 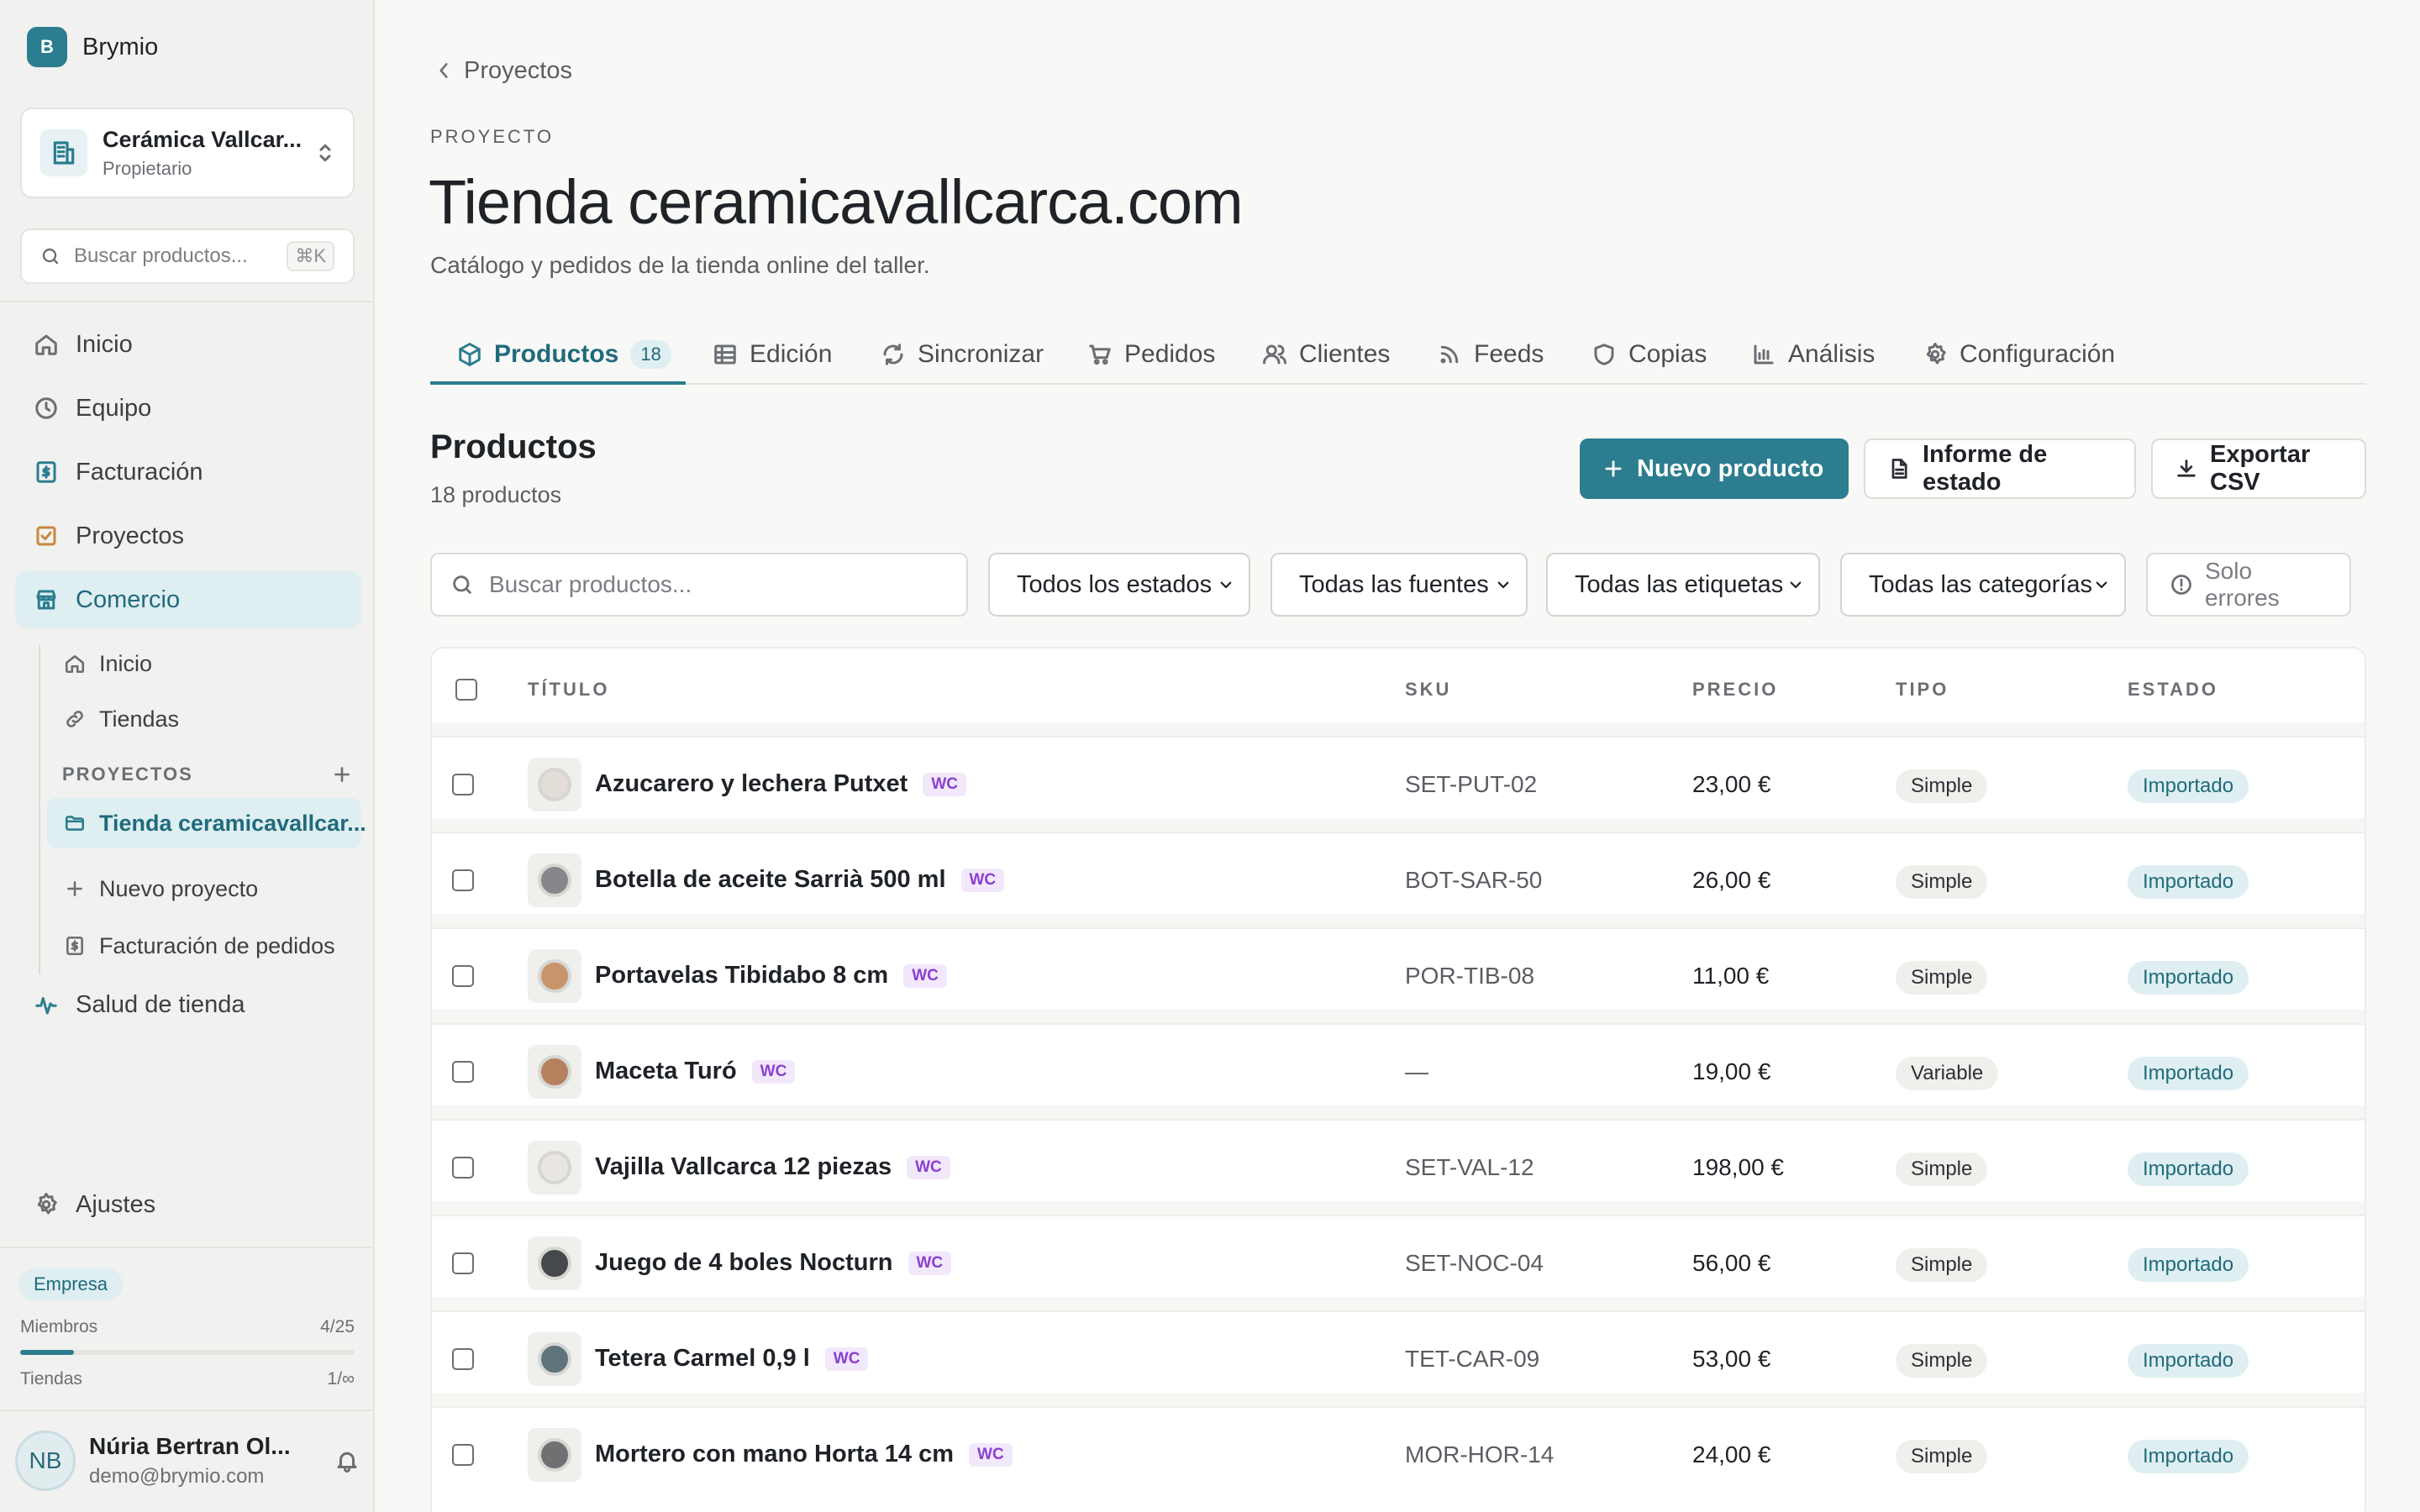 I want to click on tab-productos: Productos 18, so click(x=564, y=354).